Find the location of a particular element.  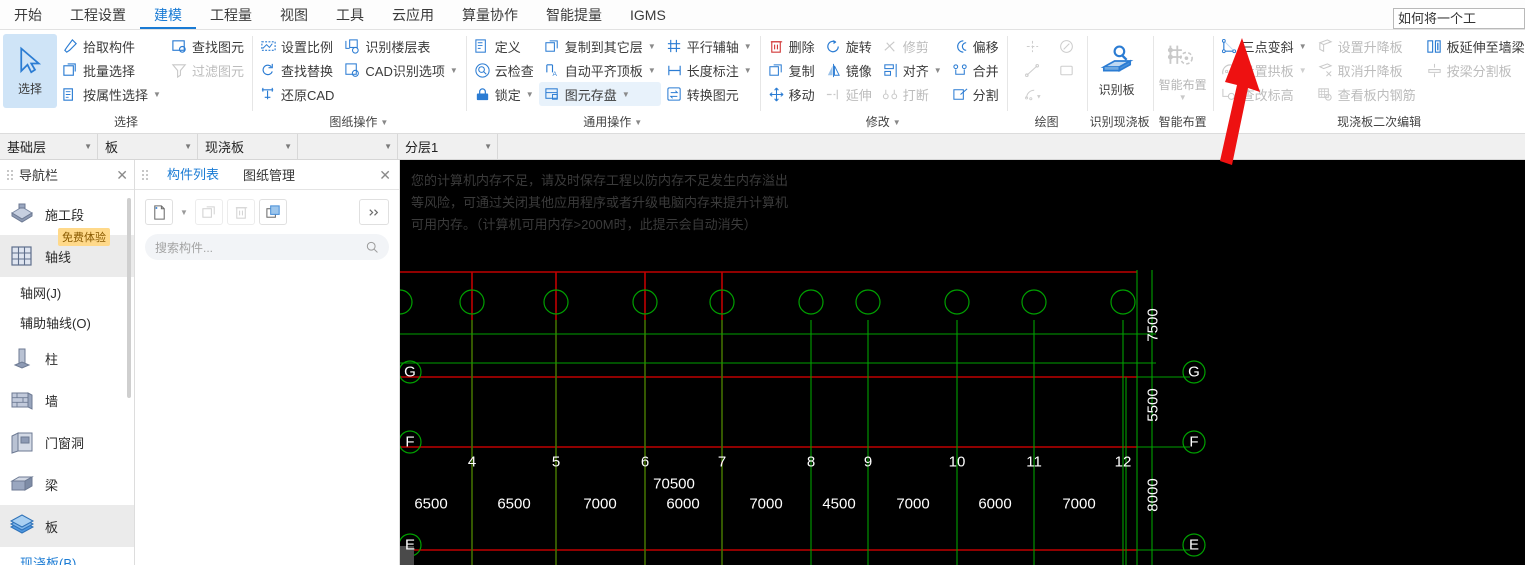

set-arch-slab-button: 设置拱板 ▼ is located at coordinates (1264, 70).